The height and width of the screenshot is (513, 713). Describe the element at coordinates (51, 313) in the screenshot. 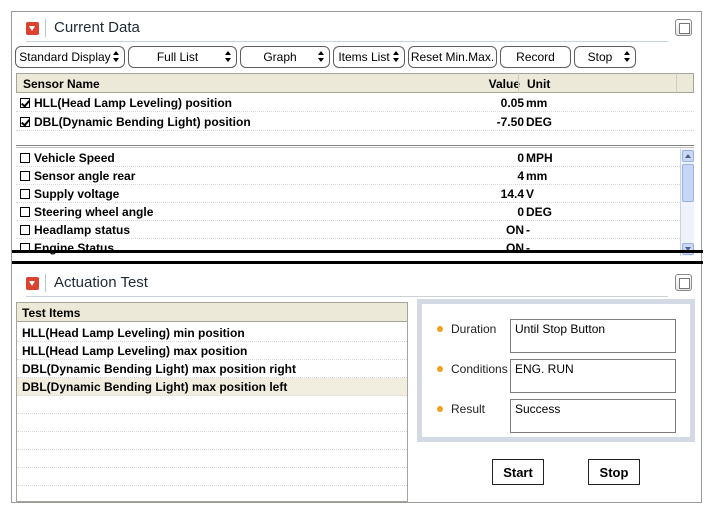

I see `test-items-header-label: Test Items` at that location.